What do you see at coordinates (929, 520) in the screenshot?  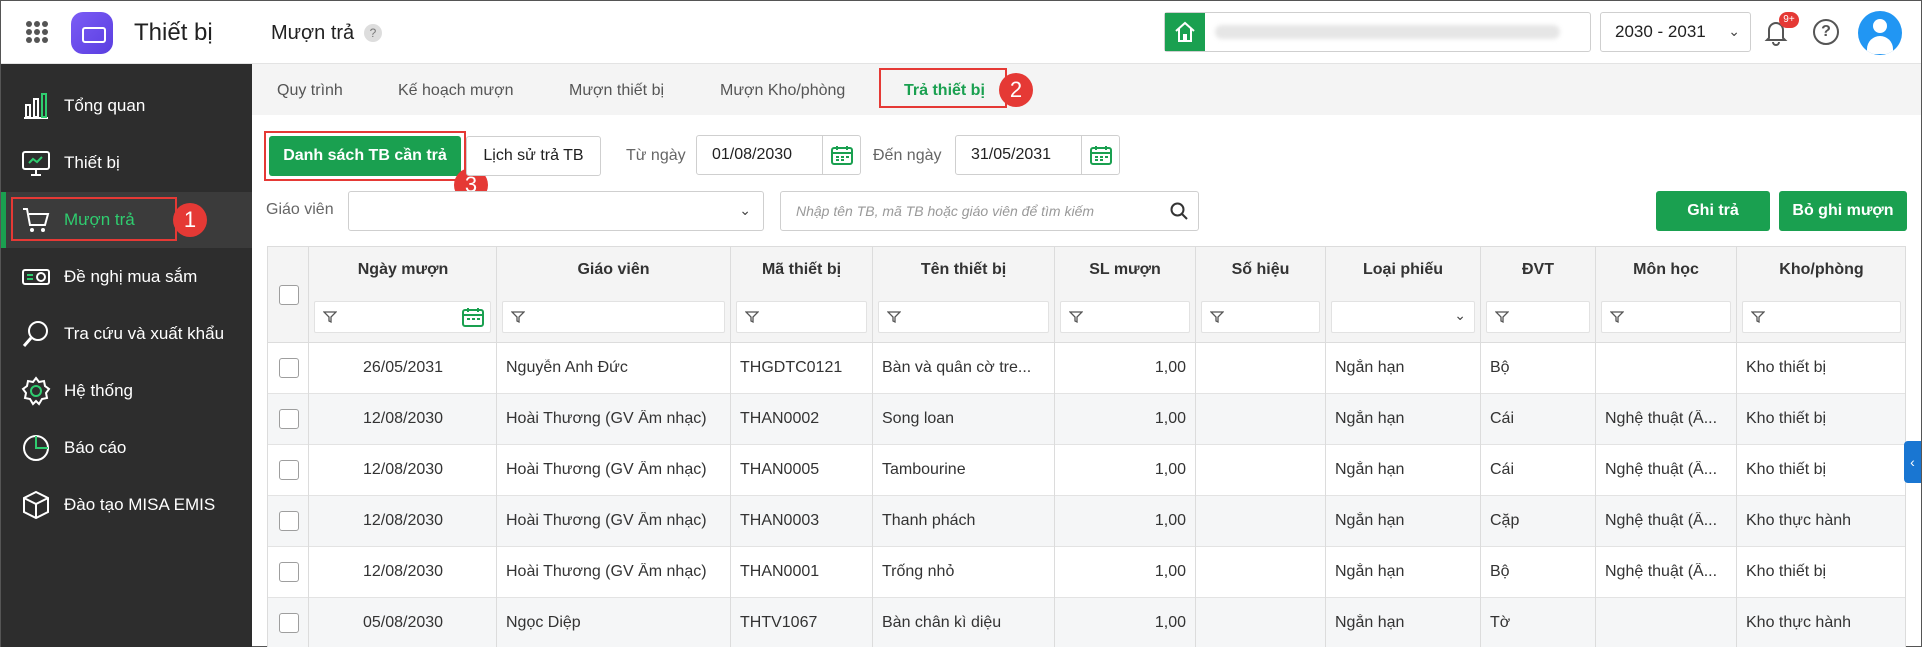 I see `cell-device-name: Thanh phách` at bounding box center [929, 520].